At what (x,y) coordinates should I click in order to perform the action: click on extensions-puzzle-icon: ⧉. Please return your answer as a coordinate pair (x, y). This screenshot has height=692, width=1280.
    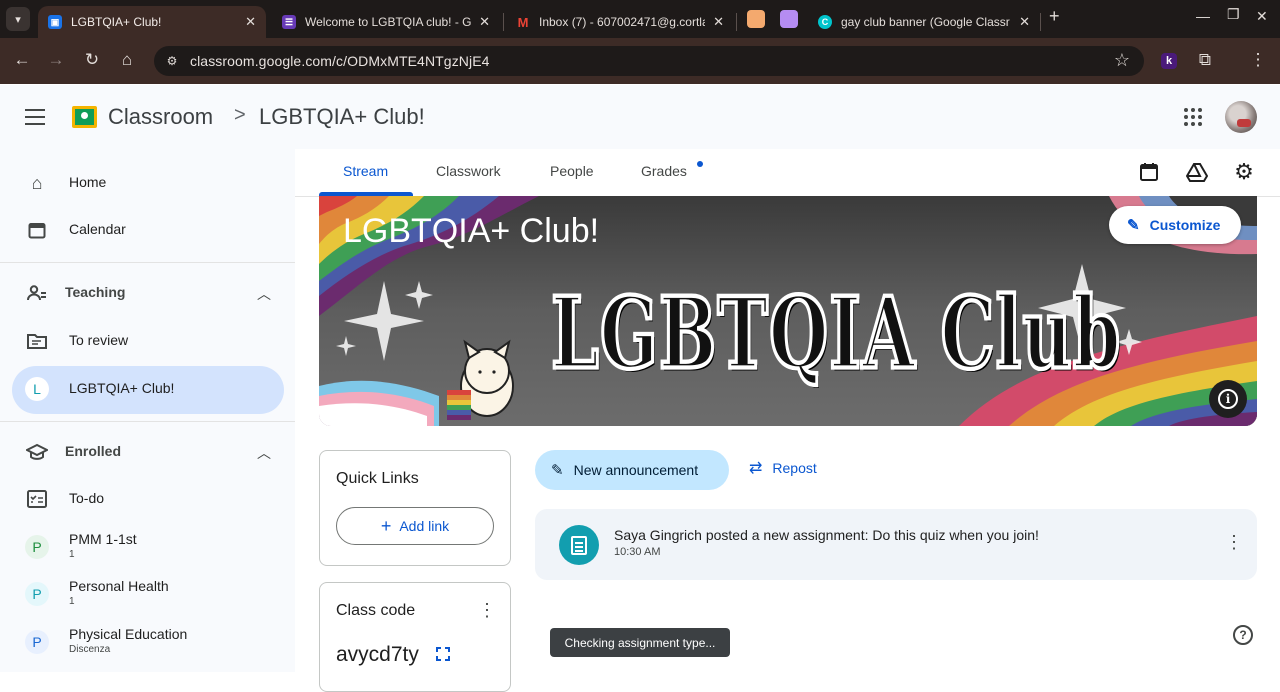
    Looking at the image, I should click on (1205, 60).